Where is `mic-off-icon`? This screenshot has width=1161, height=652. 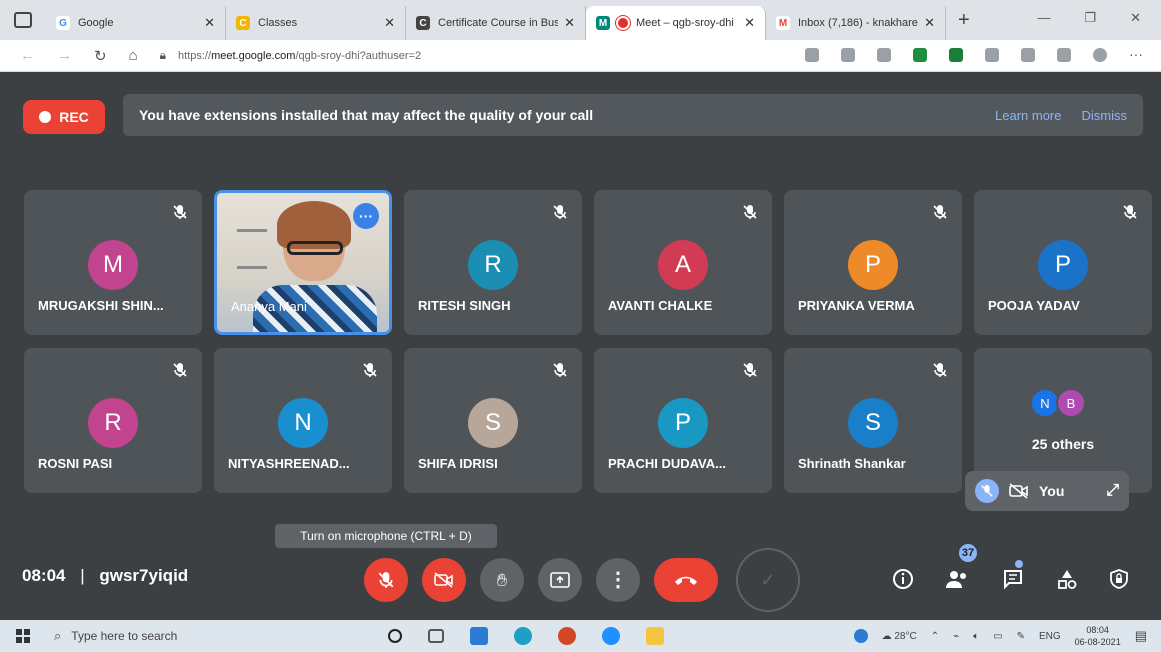 mic-off-icon is located at coordinates (987, 491).